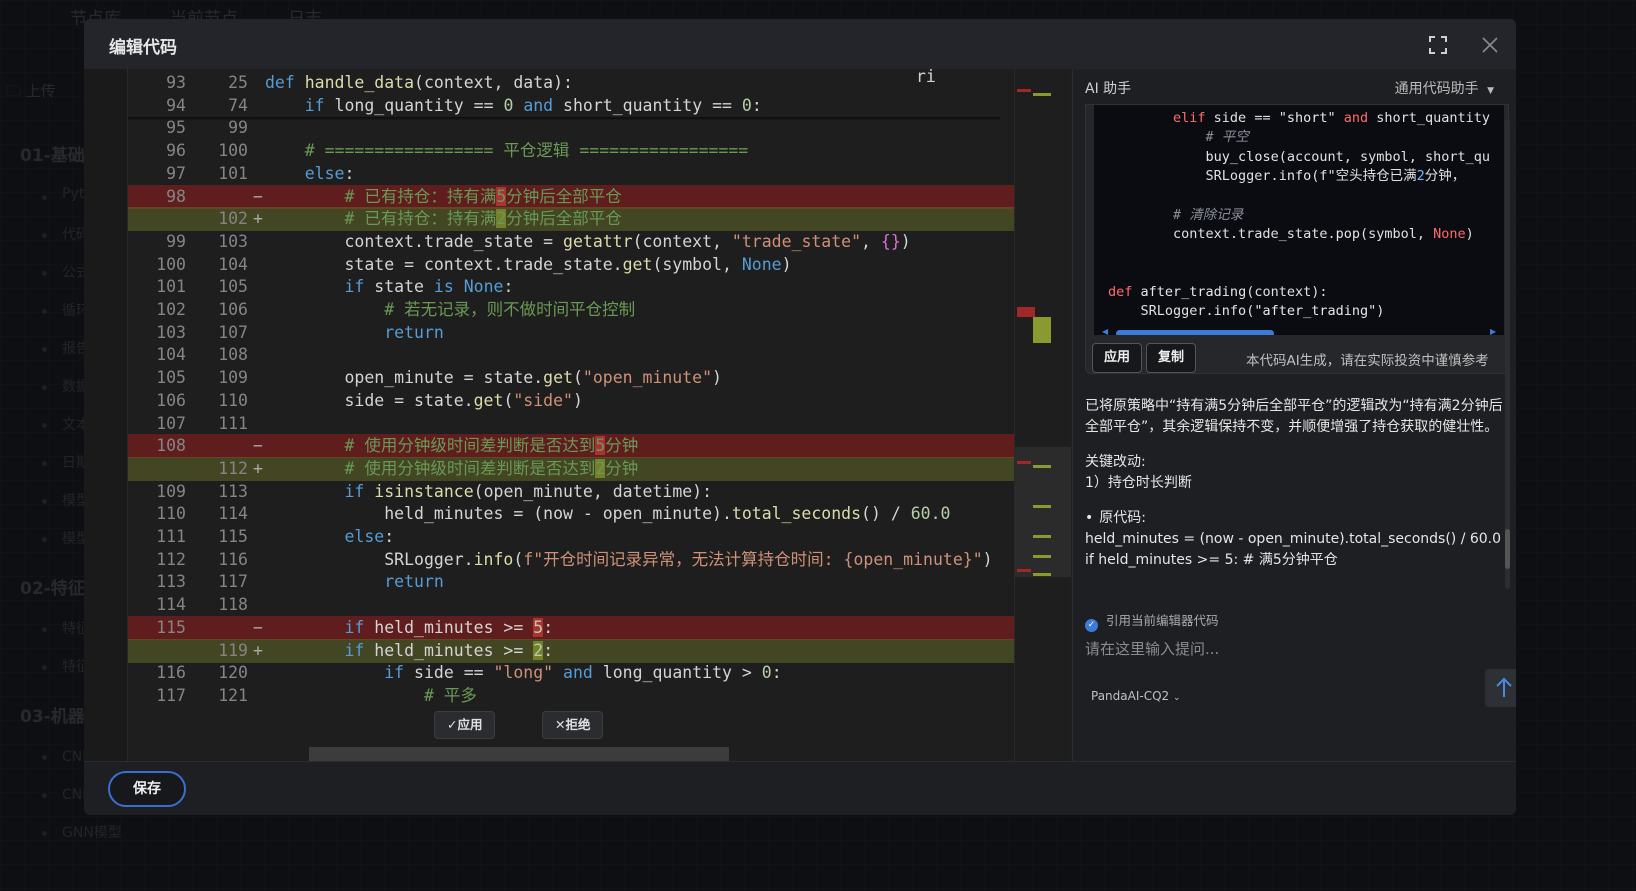 The width and height of the screenshot is (1636, 891). What do you see at coordinates (571, 424) in the screenshot?
I see `code-line: 107 111` at bounding box center [571, 424].